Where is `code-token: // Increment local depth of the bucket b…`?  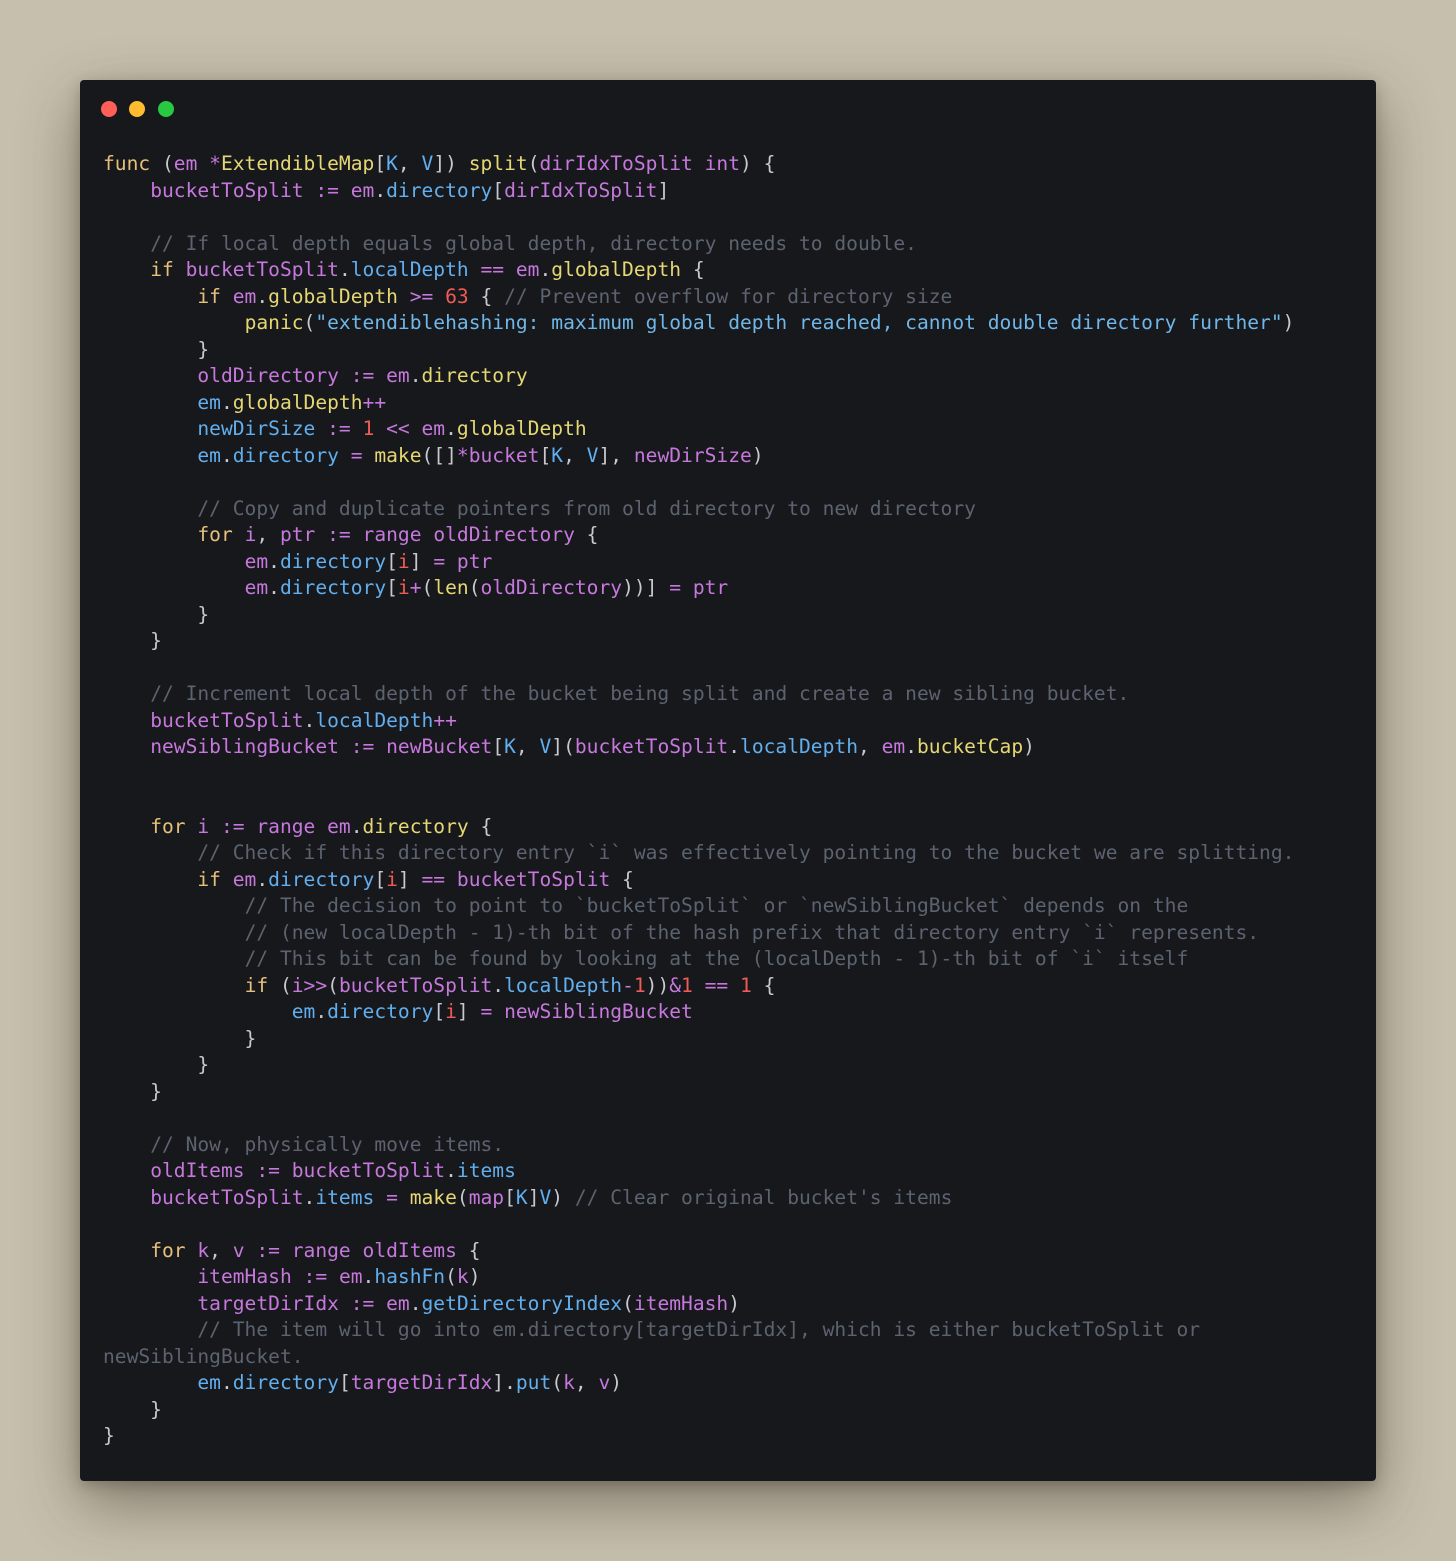 code-token: // Increment local depth of the bucket b… is located at coordinates (640, 693).